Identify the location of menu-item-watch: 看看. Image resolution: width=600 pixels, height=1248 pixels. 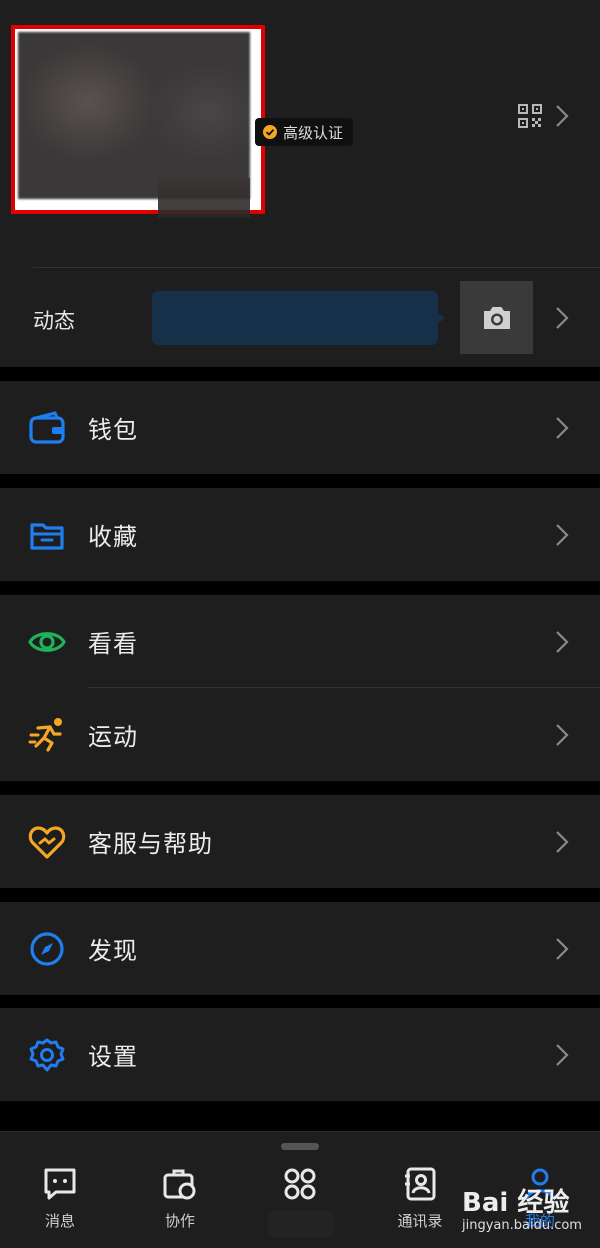
(300, 641).